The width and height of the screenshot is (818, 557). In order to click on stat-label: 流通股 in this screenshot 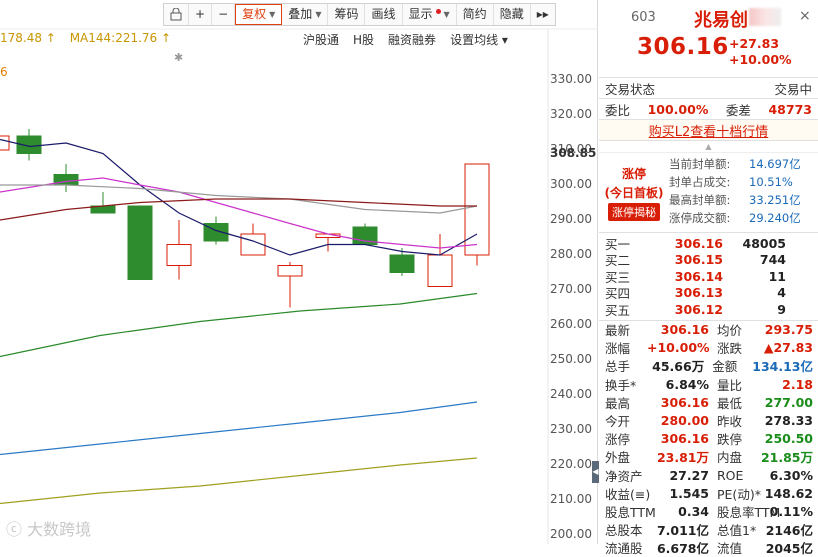, I will do `click(624, 549)`.